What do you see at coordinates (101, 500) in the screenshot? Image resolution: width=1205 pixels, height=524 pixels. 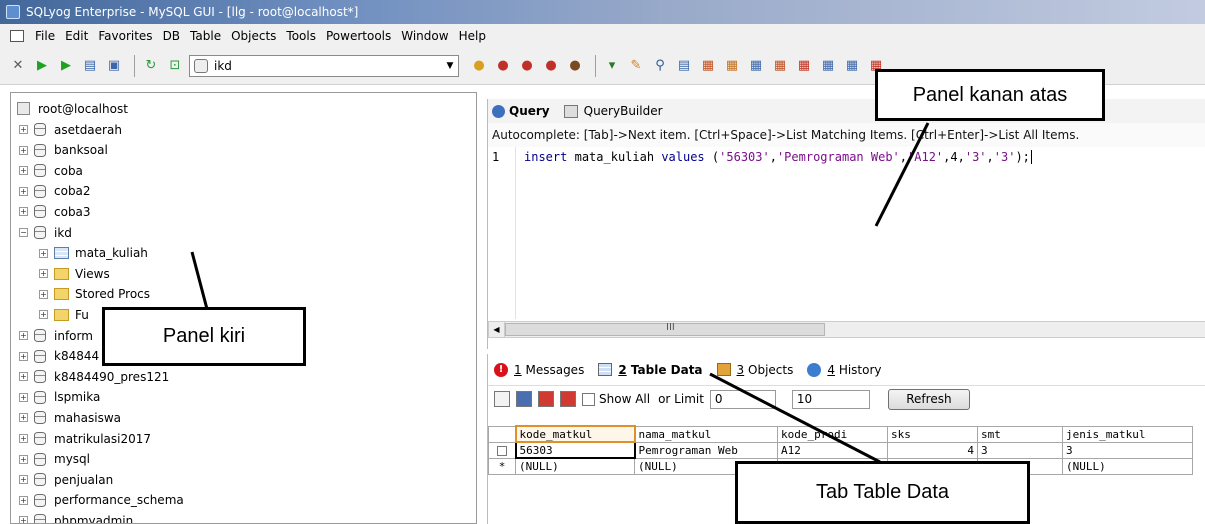 I see `tree-item-performance-schema: + performance_schema` at bounding box center [101, 500].